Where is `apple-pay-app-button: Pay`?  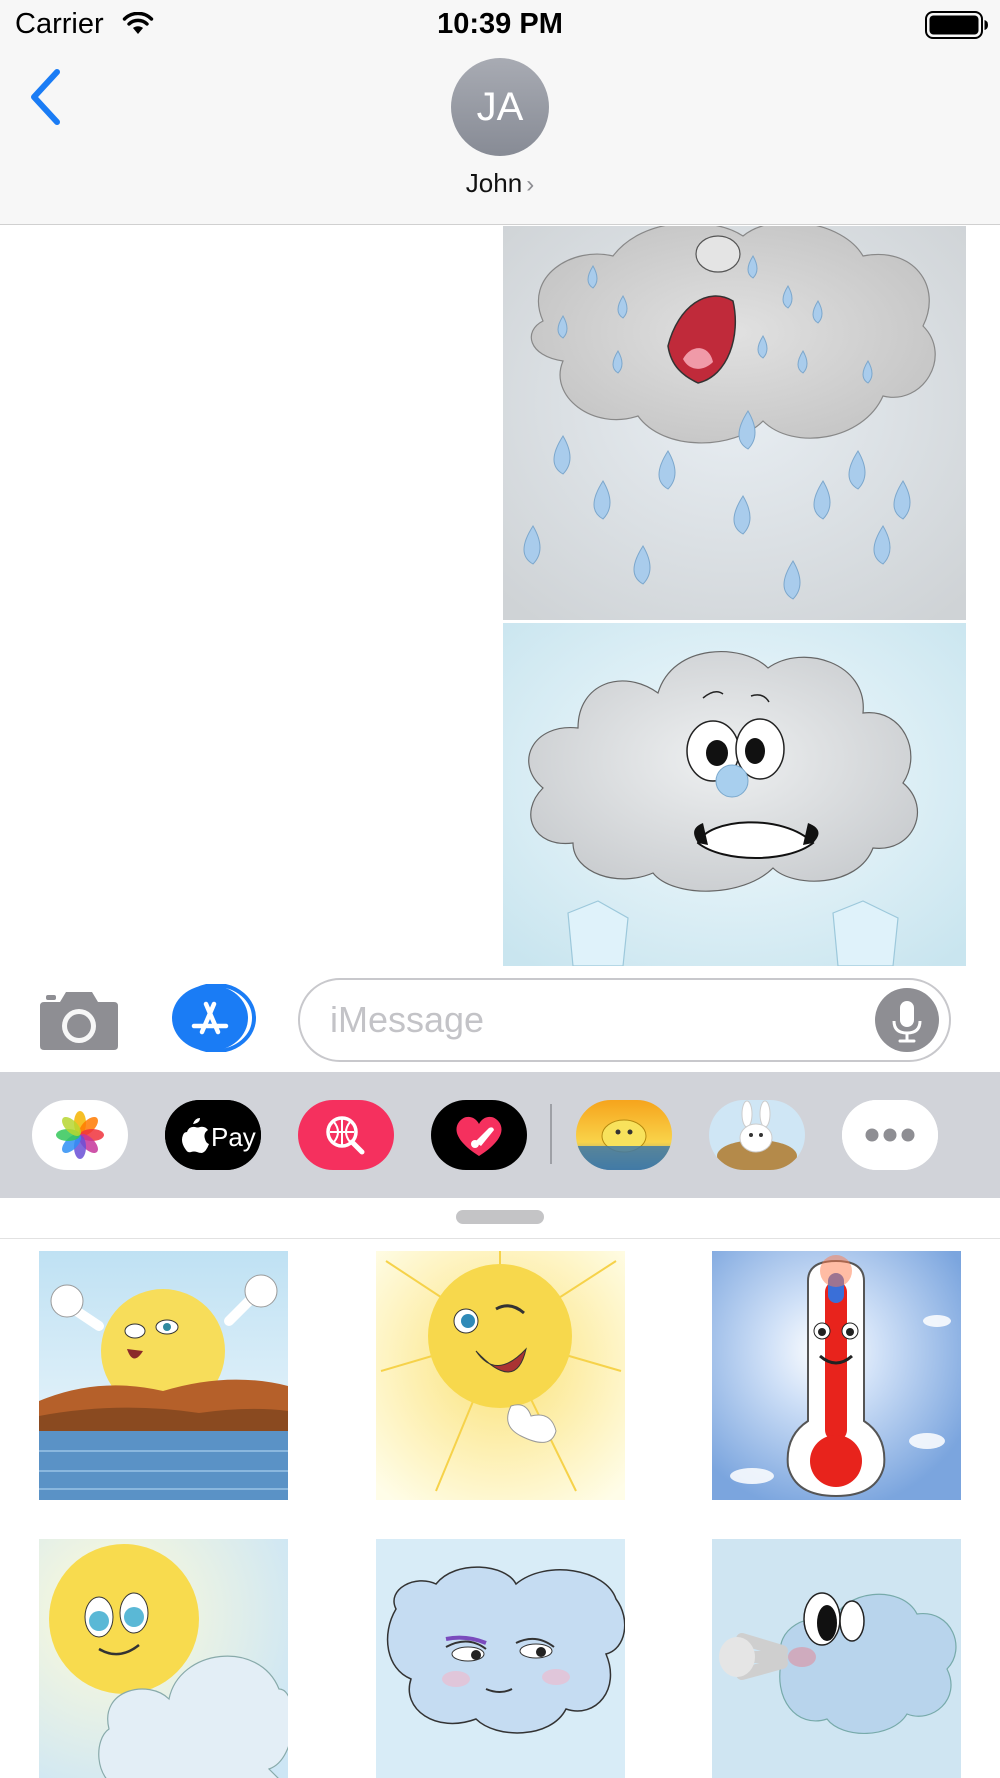
apple-pay-app-button: Pay is located at coordinates (213, 1135).